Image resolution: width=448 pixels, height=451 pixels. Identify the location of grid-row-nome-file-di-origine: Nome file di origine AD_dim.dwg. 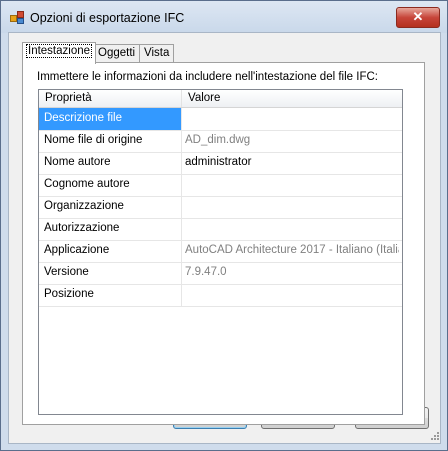
(220, 141).